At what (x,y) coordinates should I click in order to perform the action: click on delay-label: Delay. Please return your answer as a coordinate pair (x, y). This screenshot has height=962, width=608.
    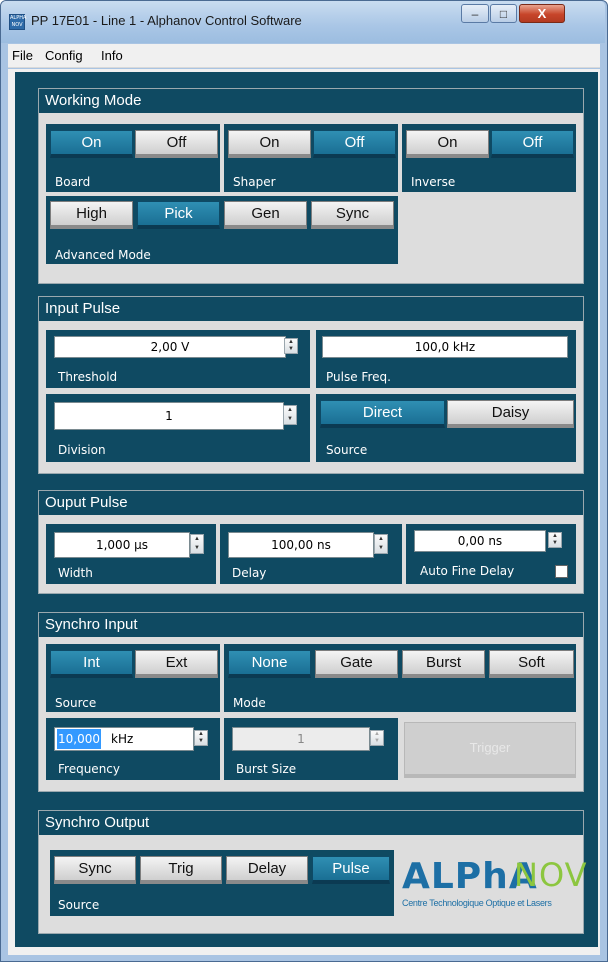
    Looking at the image, I should click on (249, 573).